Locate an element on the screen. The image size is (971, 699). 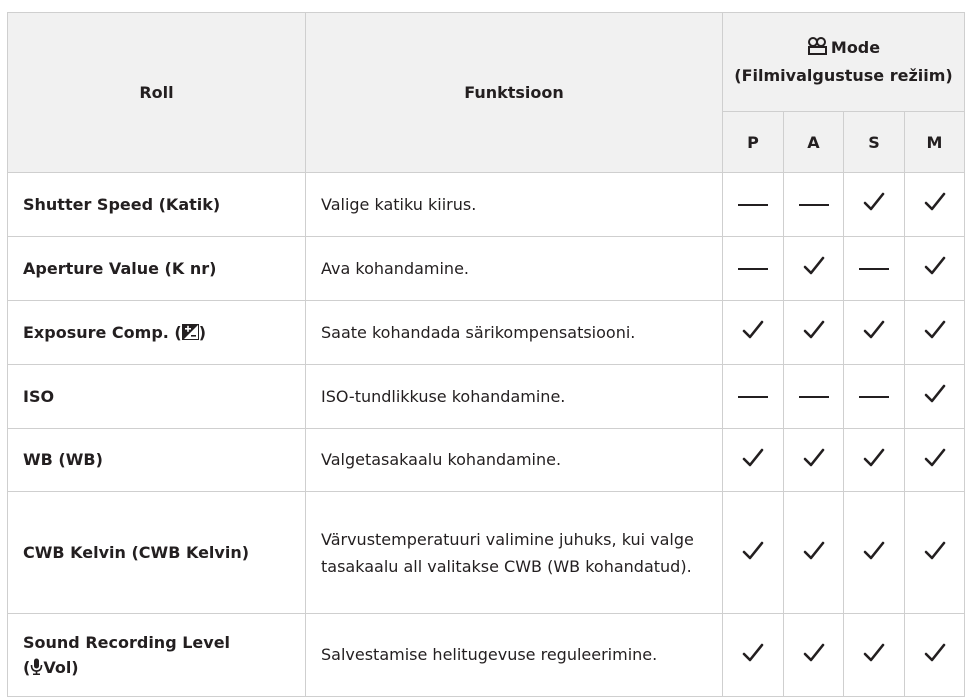
function-cell: Ava kohandamine. is located at coordinates (514, 268).